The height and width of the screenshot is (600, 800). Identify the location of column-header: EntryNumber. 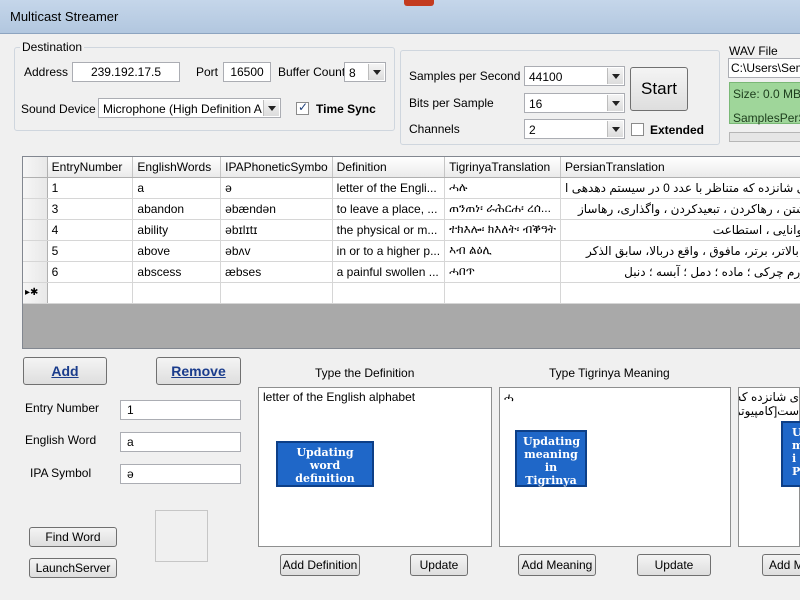
(90, 167).